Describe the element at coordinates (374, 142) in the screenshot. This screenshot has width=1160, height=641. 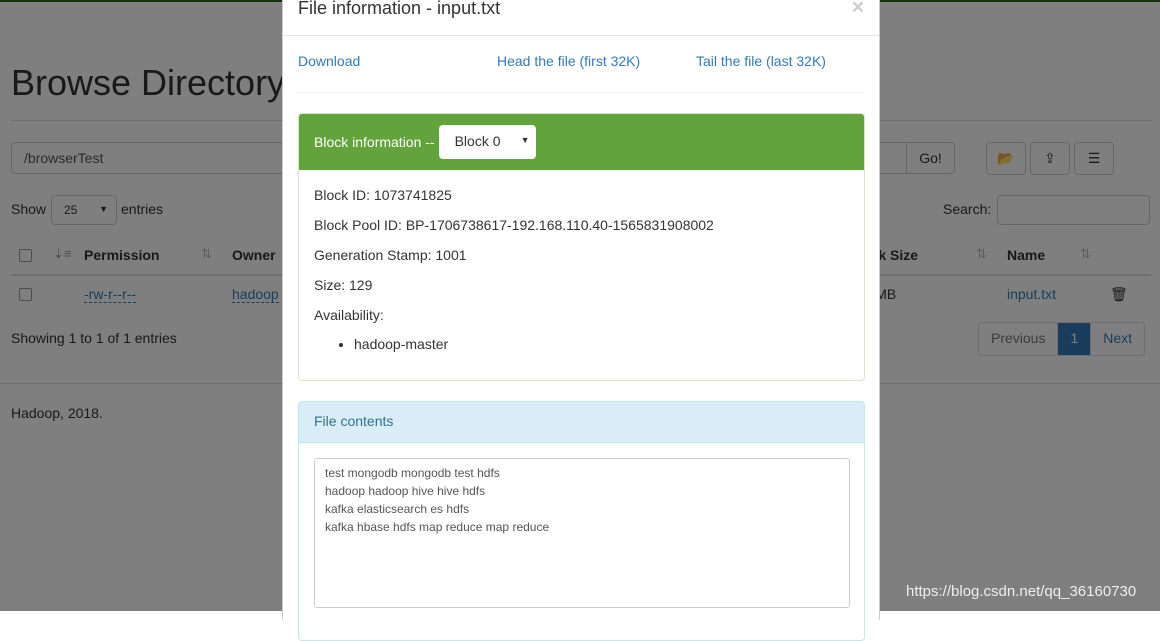
I see `block-info-heading: Block information --` at that location.